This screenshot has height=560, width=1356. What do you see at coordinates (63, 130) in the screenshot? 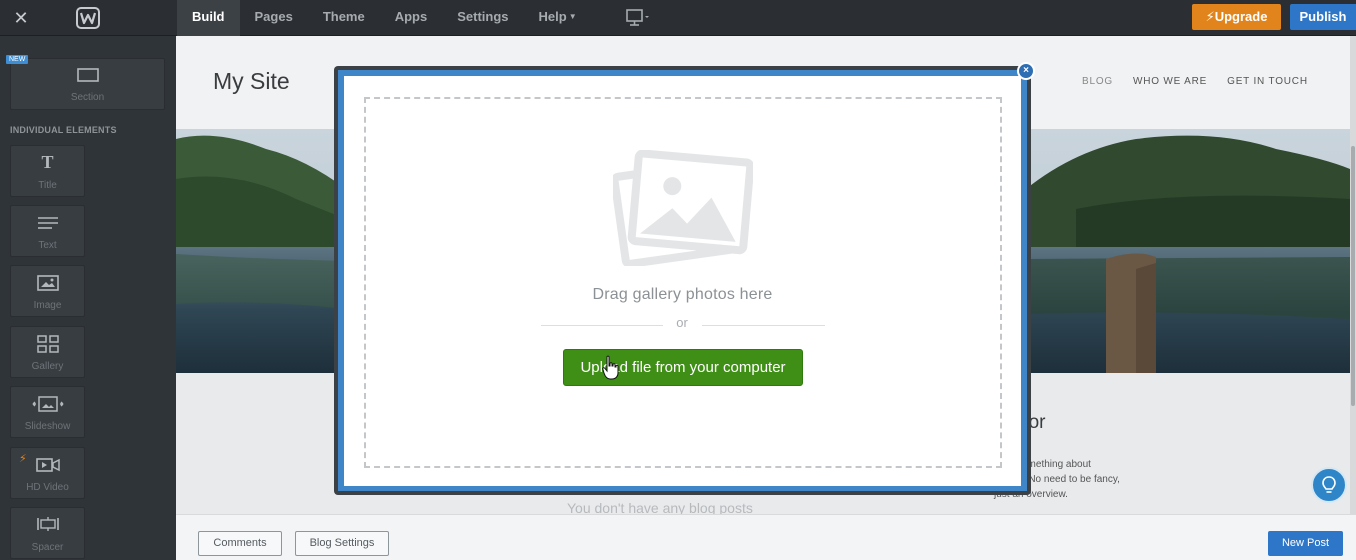
I see `elements-heading: INDIVIDUAL ELEMENTS` at bounding box center [63, 130].